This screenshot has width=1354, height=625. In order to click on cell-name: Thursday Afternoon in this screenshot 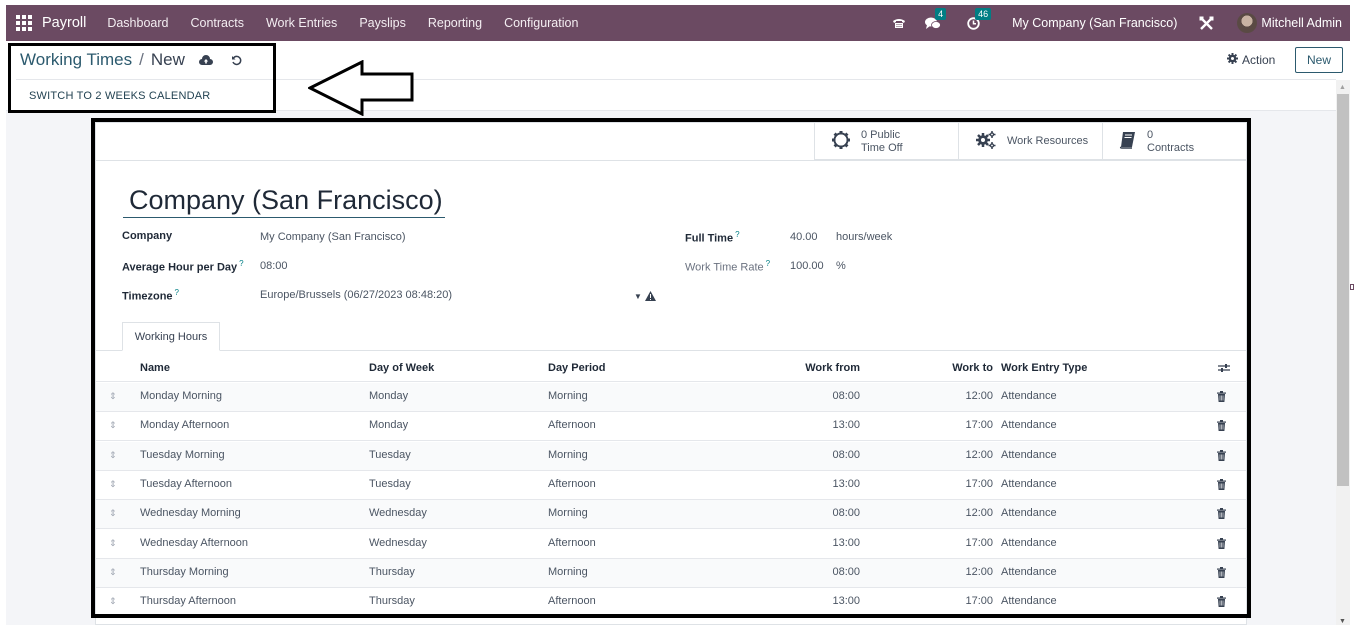, I will do `click(188, 601)`.